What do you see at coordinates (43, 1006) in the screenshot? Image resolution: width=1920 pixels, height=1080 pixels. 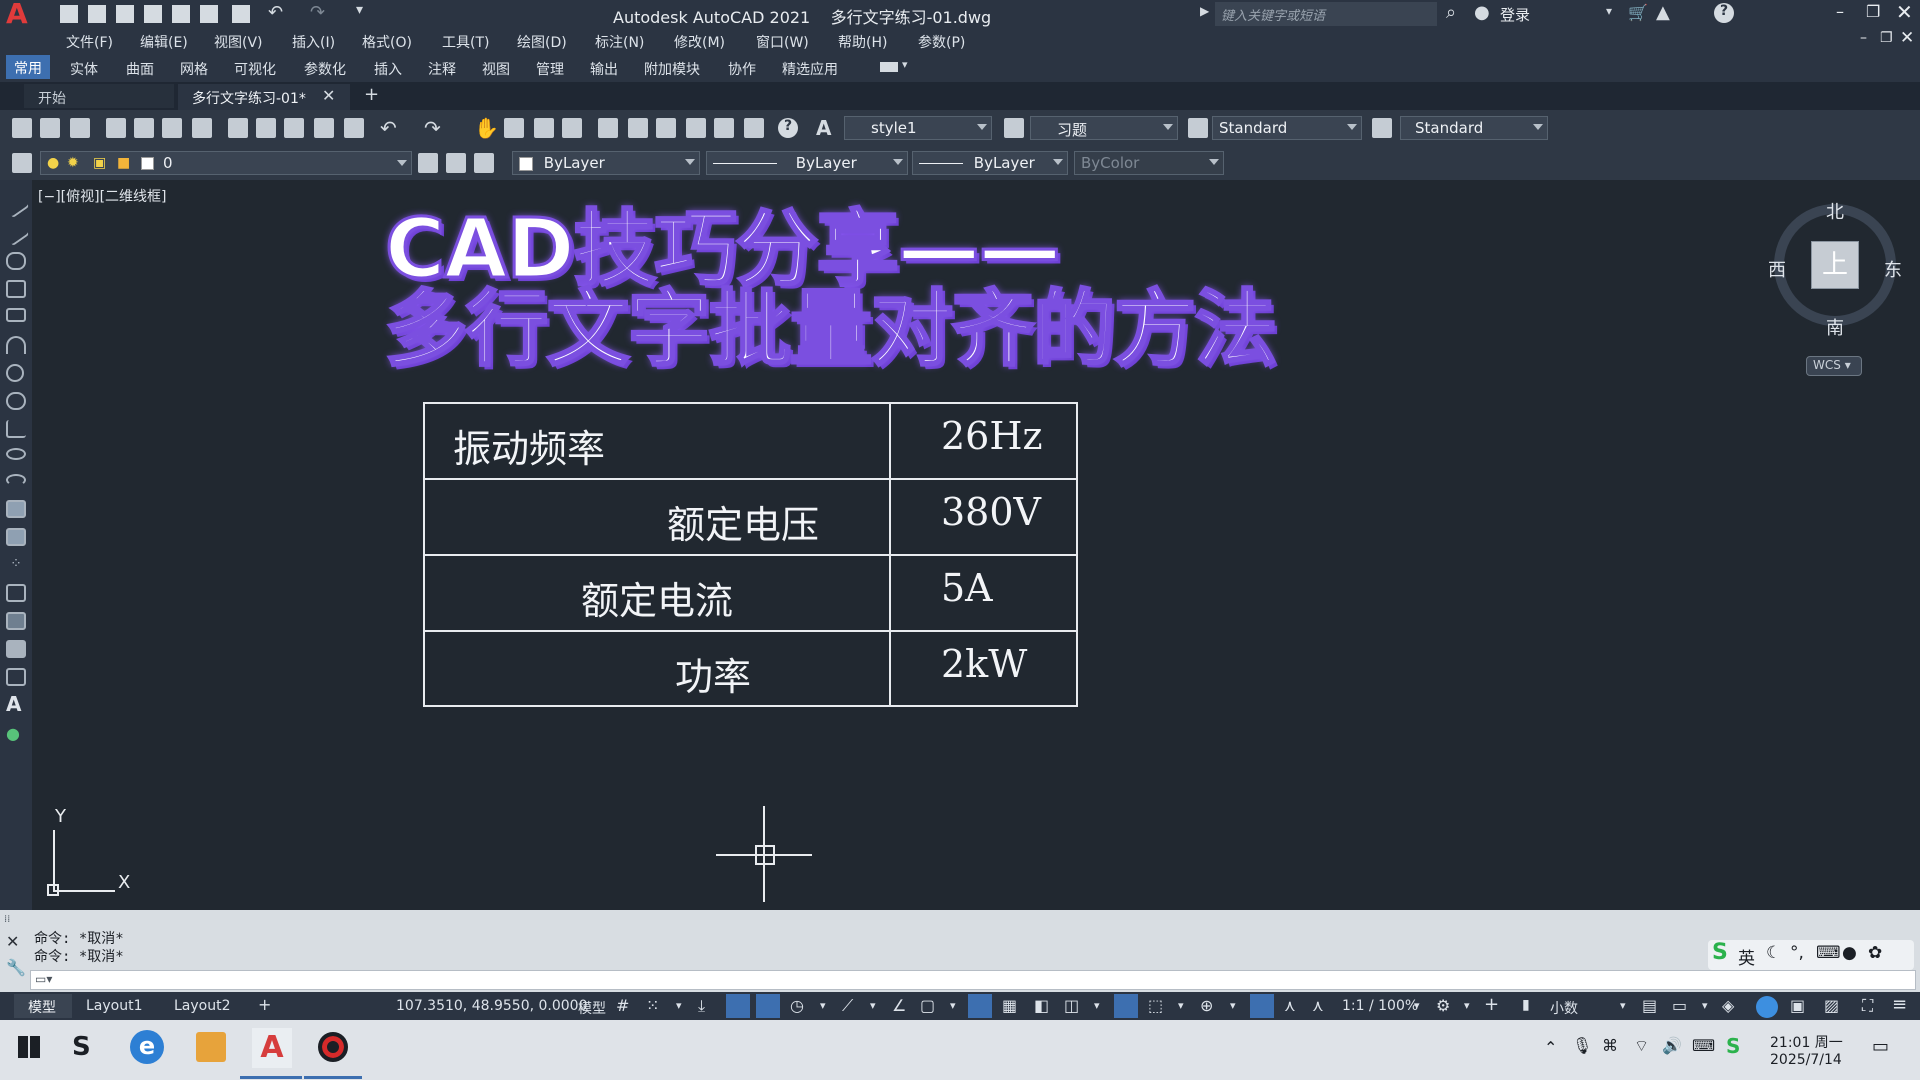 I see `layout-tab-model: 模型` at bounding box center [43, 1006].